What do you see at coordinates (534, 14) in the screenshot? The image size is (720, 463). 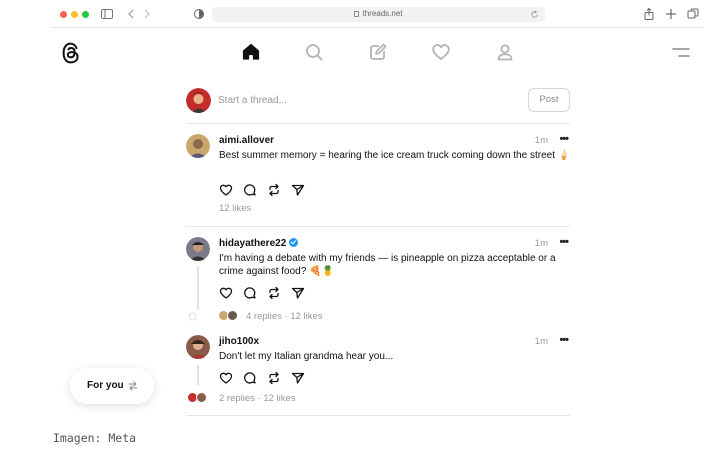 I see `reload-icon` at bounding box center [534, 14].